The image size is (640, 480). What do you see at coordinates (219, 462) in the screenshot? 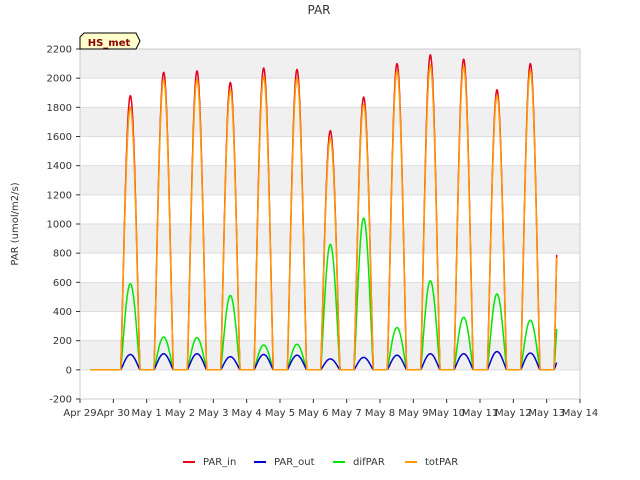
I see `legend-label: PAR_in` at bounding box center [219, 462].